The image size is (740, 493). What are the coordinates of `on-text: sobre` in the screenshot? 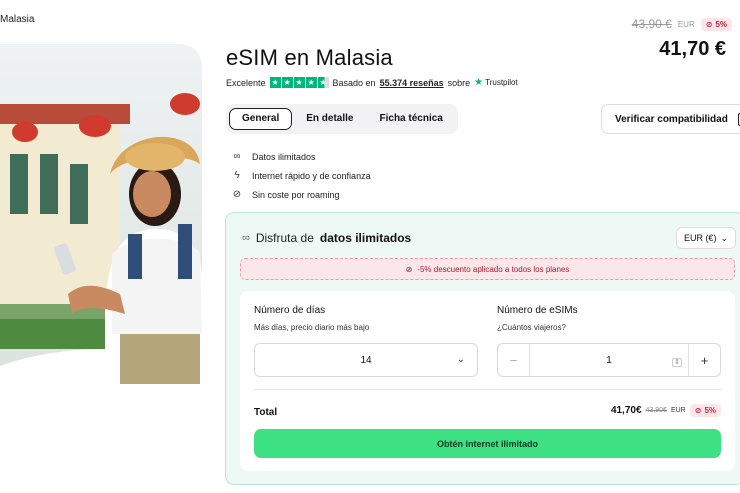 It's located at (459, 82).